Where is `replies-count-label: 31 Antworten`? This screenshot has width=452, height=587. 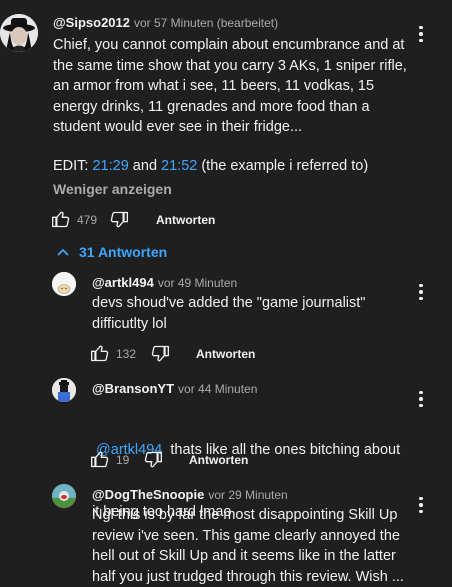 replies-count-label: 31 Antworten is located at coordinates (123, 252).